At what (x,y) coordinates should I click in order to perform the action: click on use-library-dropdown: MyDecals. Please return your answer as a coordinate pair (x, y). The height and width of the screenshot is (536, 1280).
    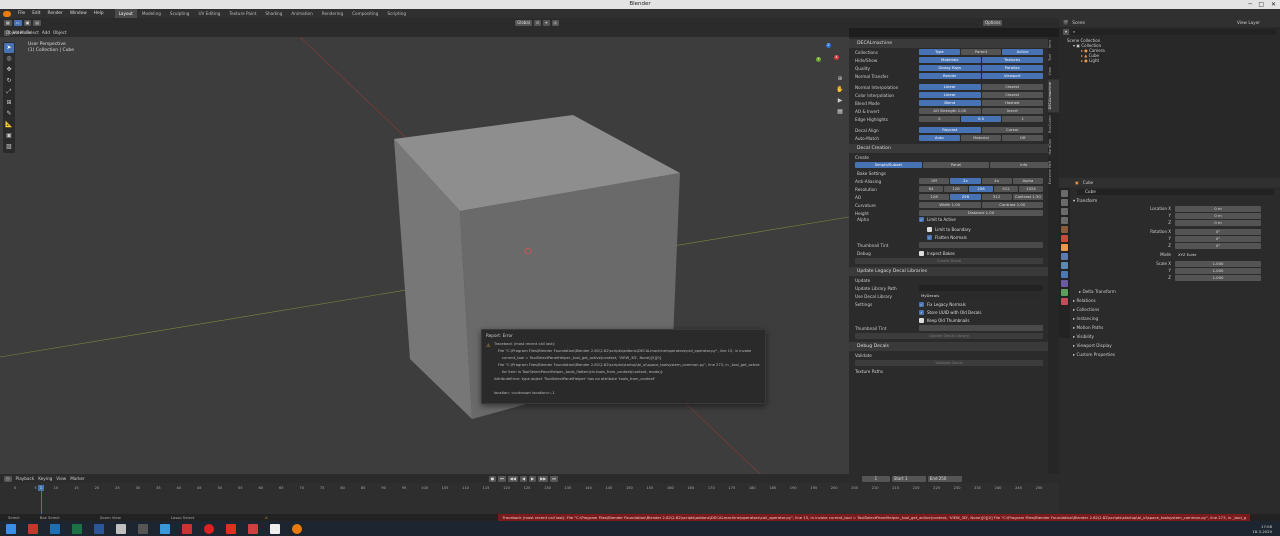
    Looking at the image, I should click on (981, 296).